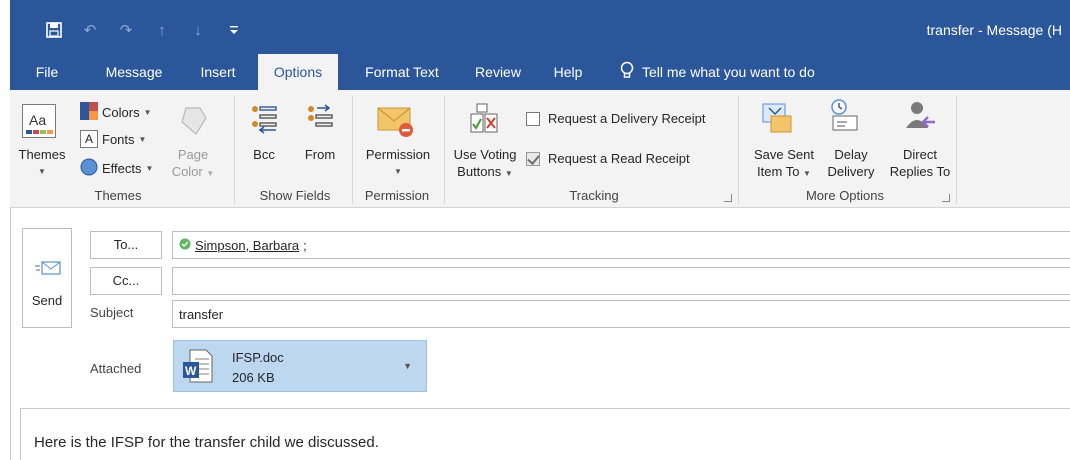 The width and height of the screenshot is (1070, 460). What do you see at coordinates (728, 198) in the screenshot?
I see `tracking-dialog-launcher-icon` at bounding box center [728, 198].